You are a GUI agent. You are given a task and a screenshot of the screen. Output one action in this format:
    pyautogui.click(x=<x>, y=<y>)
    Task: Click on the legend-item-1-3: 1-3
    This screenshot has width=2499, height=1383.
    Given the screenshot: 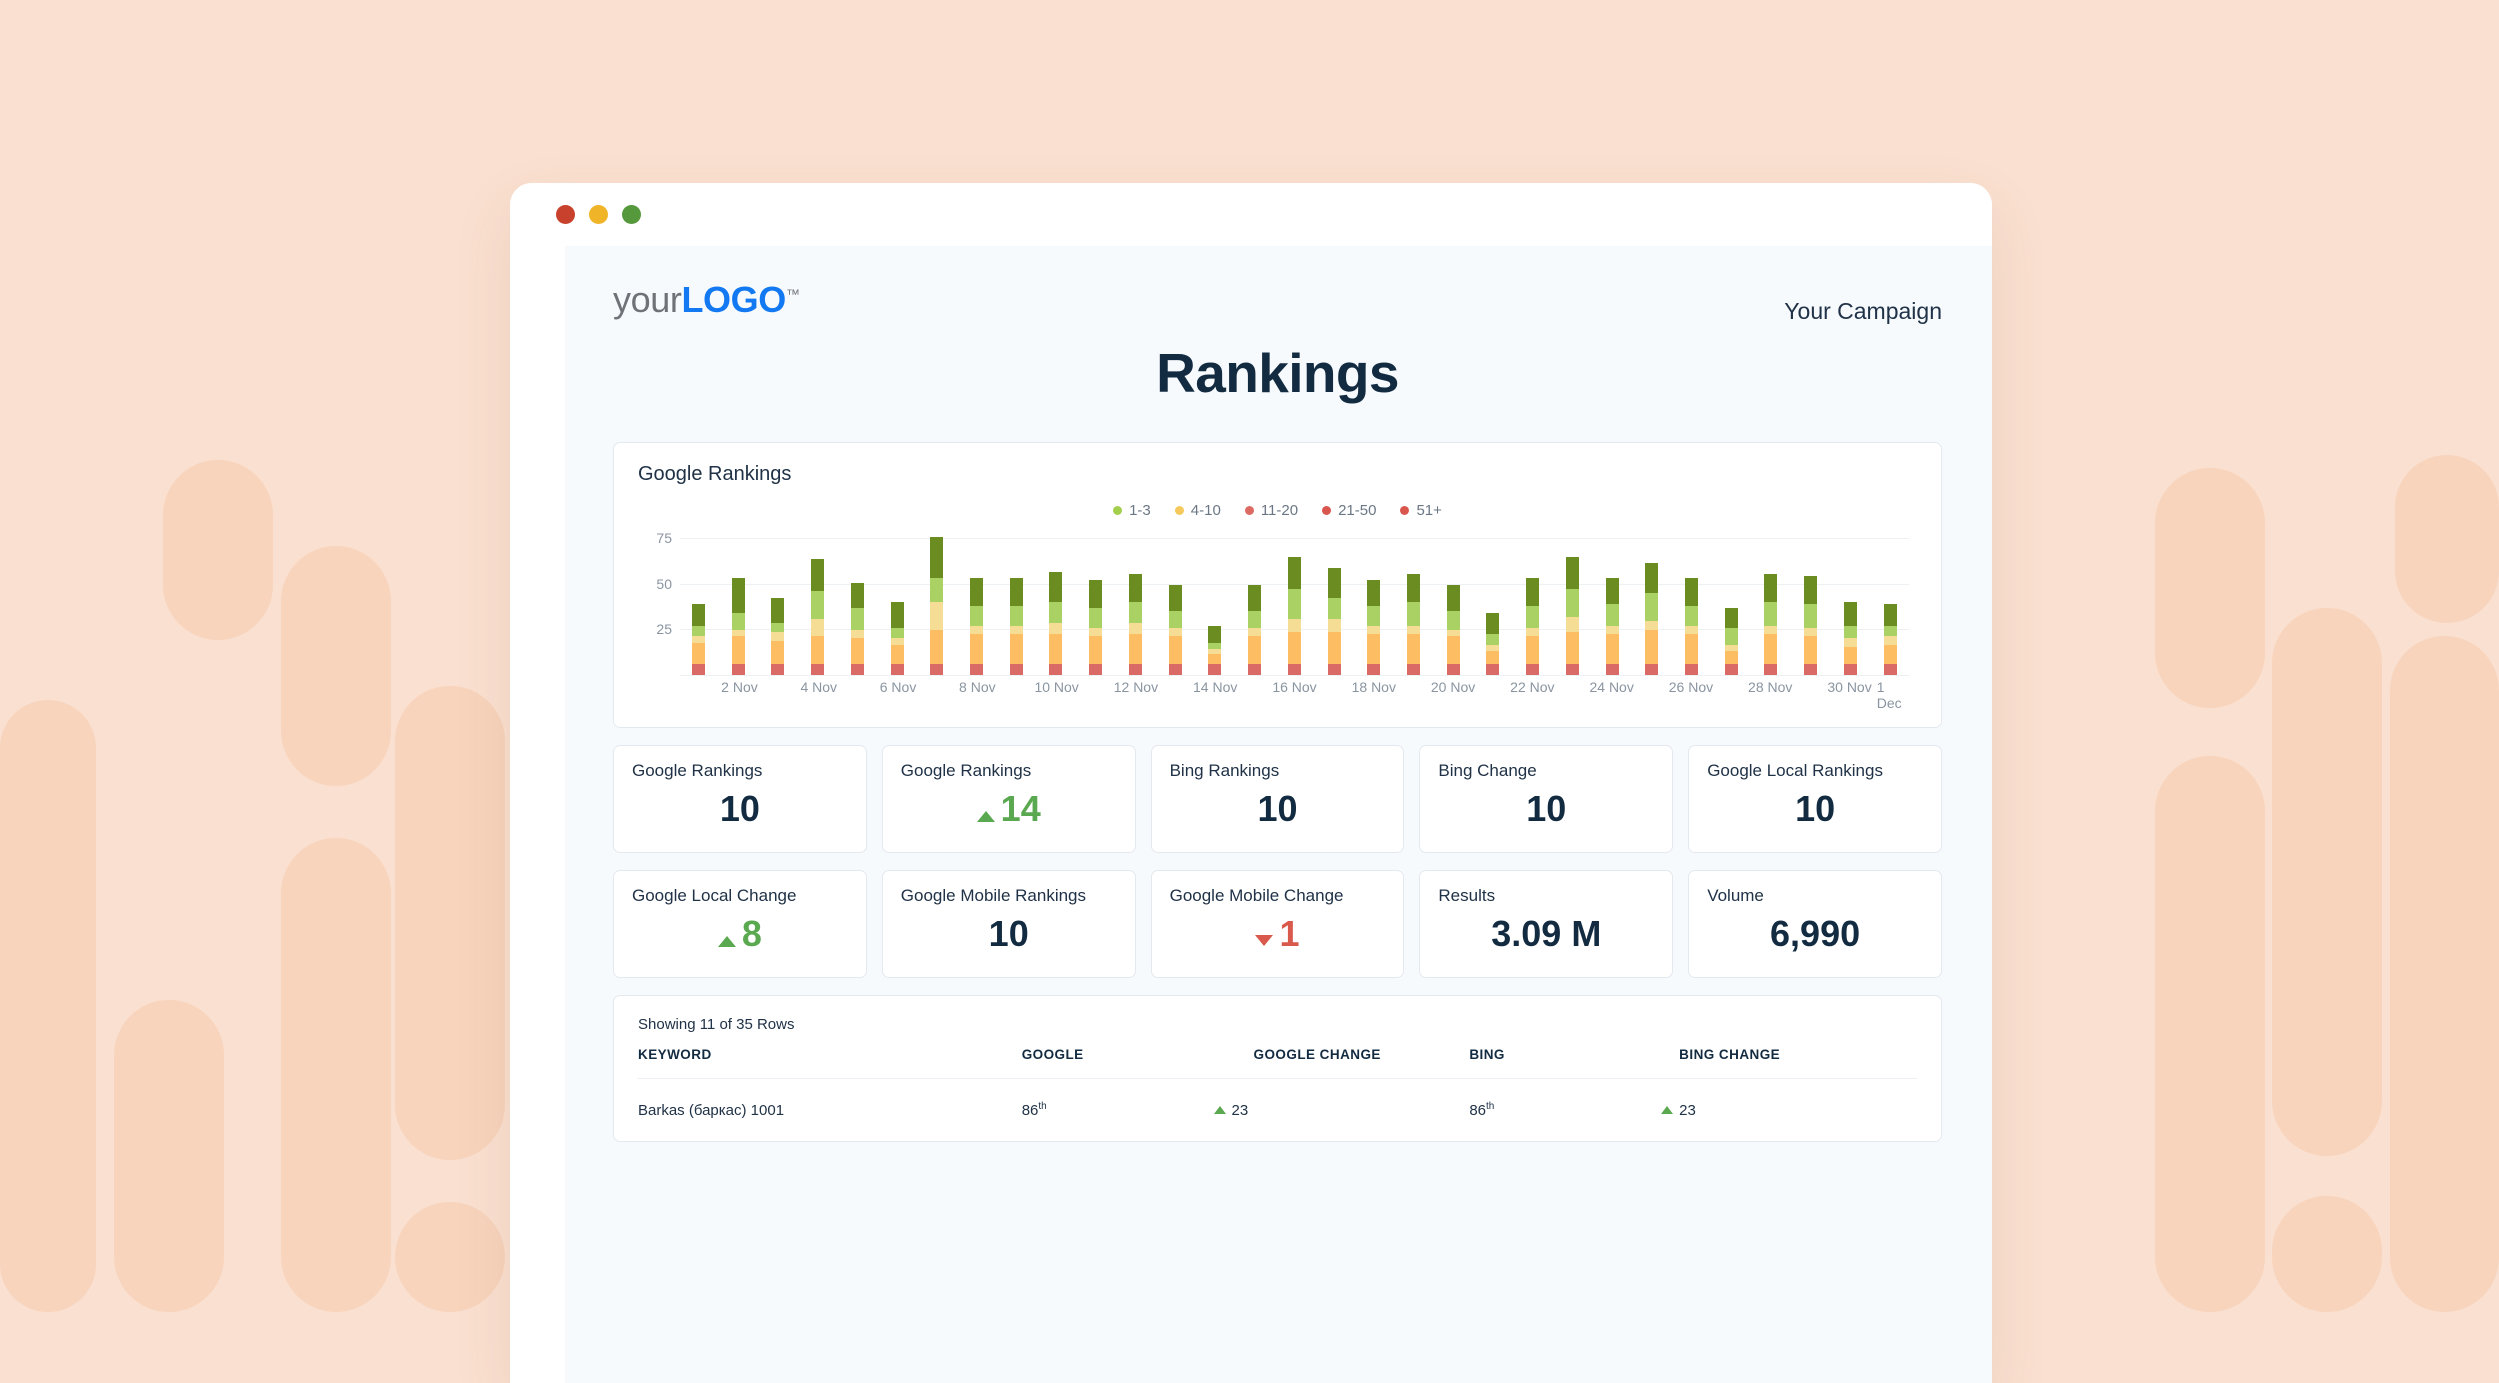 What is the action you would take?
    pyautogui.click(x=1132, y=510)
    